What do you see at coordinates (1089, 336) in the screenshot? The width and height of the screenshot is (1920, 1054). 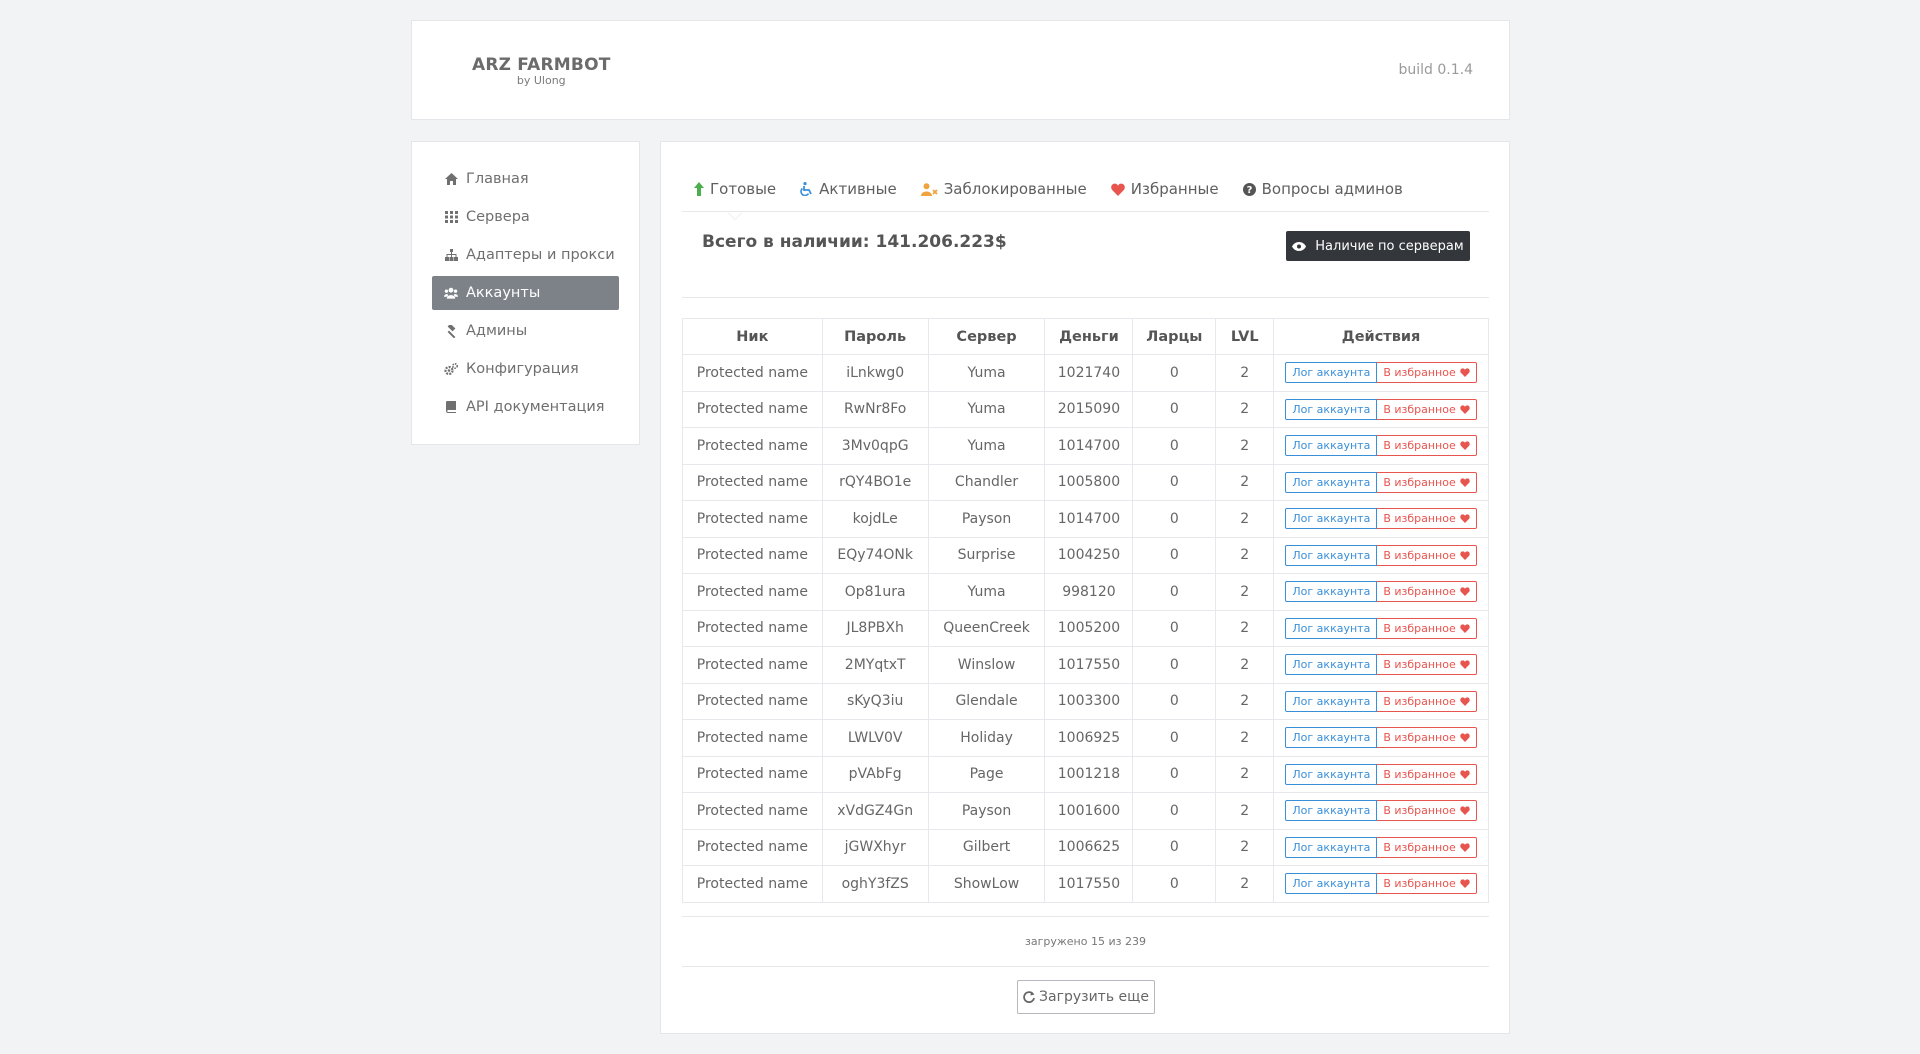 I see `column-header: Деньги` at bounding box center [1089, 336].